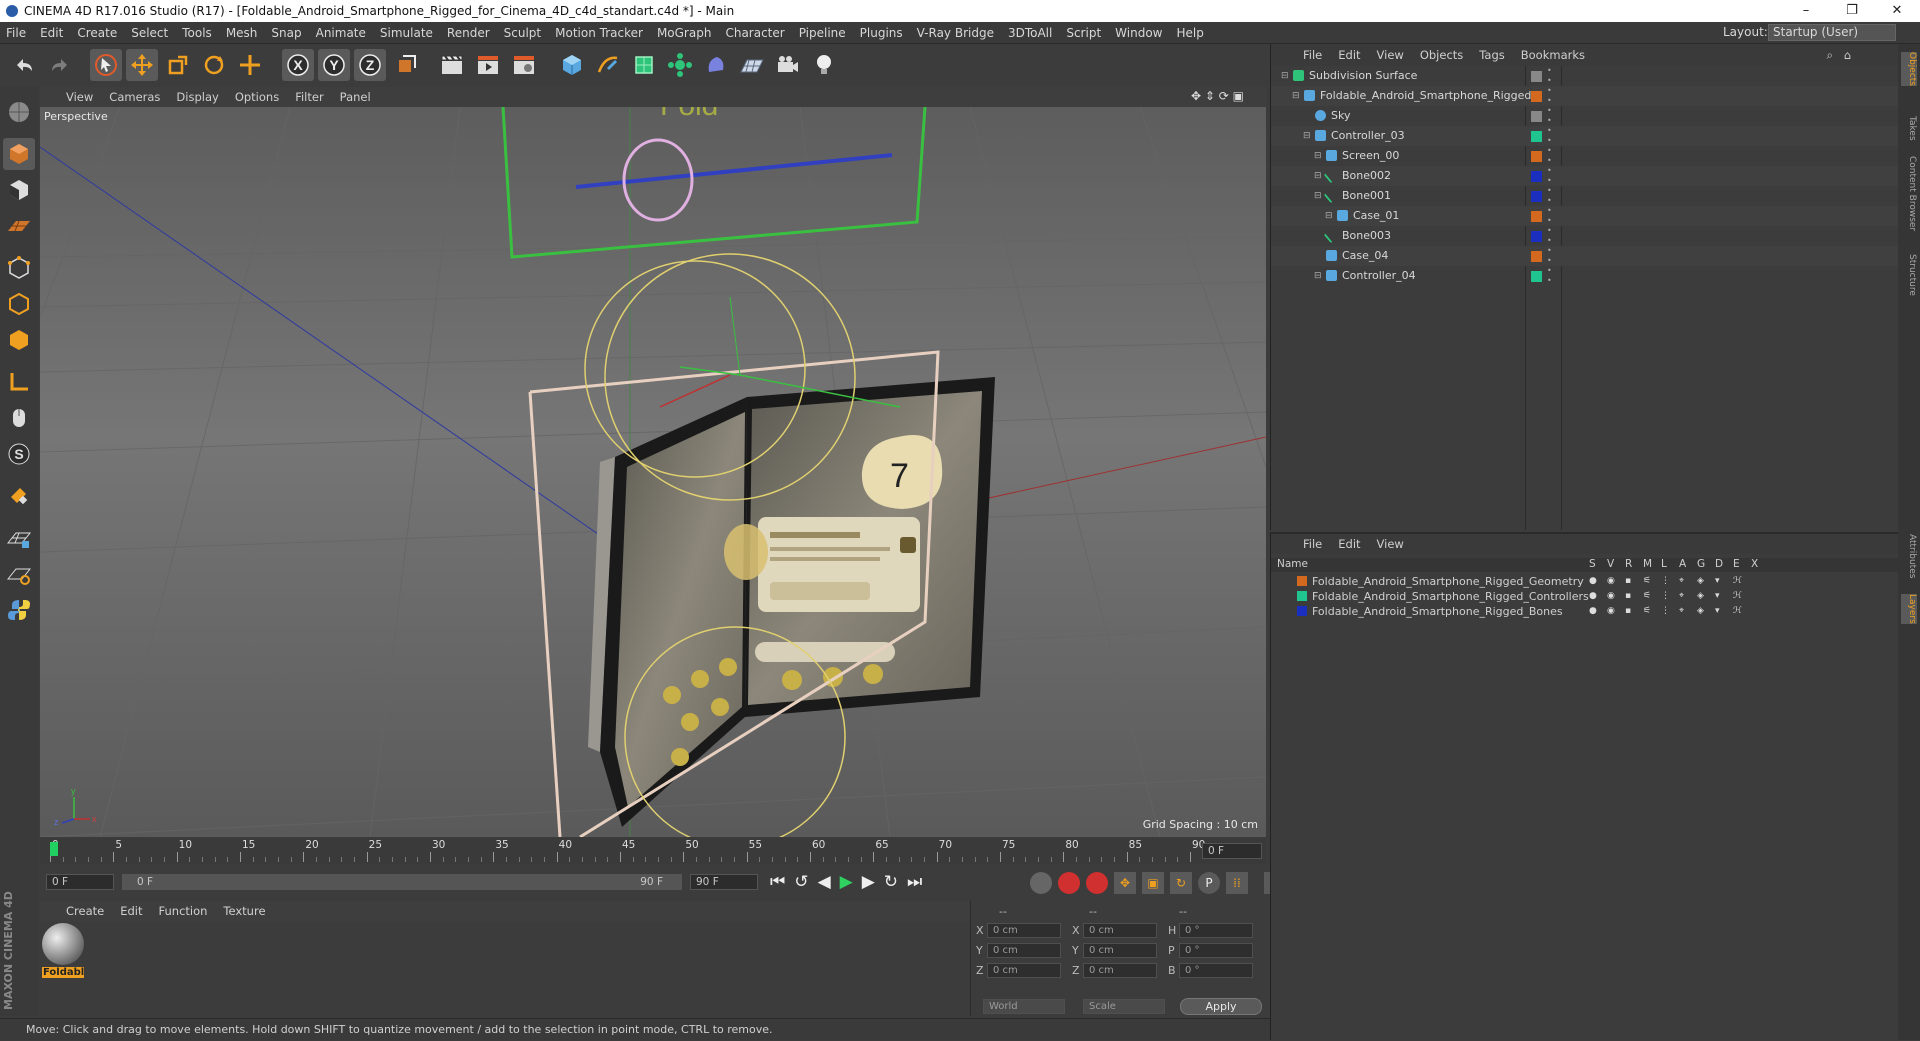 This screenshot has height=1041, width=1920. What do you see at coordinates (1024, 930) in the screenshot?
I see `position-x-field: 0 cm` at bounding box center [1024, 930].